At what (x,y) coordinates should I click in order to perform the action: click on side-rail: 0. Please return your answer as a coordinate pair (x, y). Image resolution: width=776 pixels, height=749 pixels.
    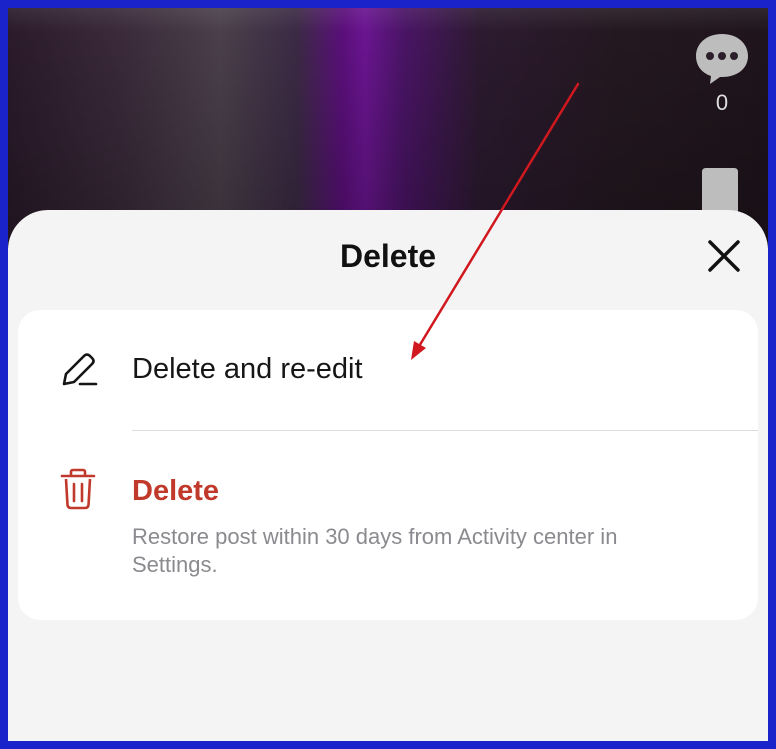
    Looking at the image, I should click on (722, 72).